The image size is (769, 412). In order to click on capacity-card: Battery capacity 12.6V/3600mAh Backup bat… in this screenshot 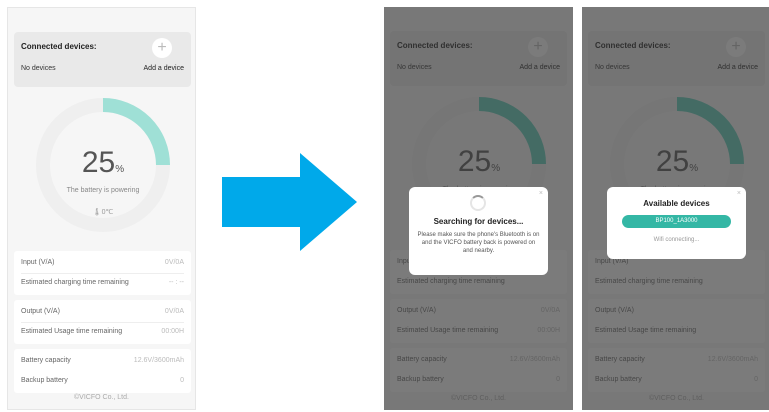, I will do `click(102, 371)`.